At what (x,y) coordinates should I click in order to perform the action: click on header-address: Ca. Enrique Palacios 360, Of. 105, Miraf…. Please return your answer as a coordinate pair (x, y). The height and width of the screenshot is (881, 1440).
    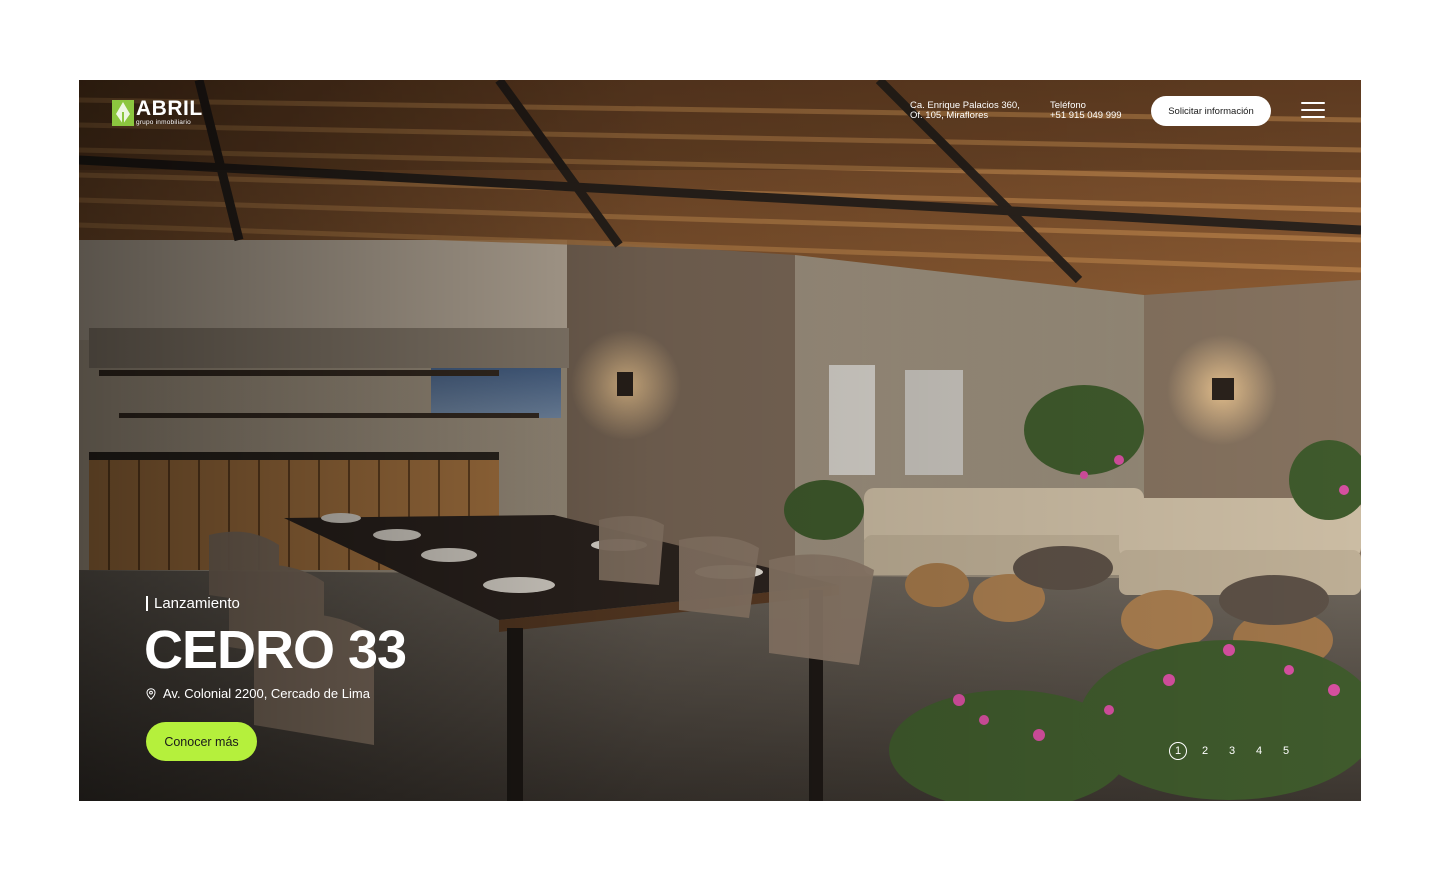
    Looking at the image, I should click on (975, 111).